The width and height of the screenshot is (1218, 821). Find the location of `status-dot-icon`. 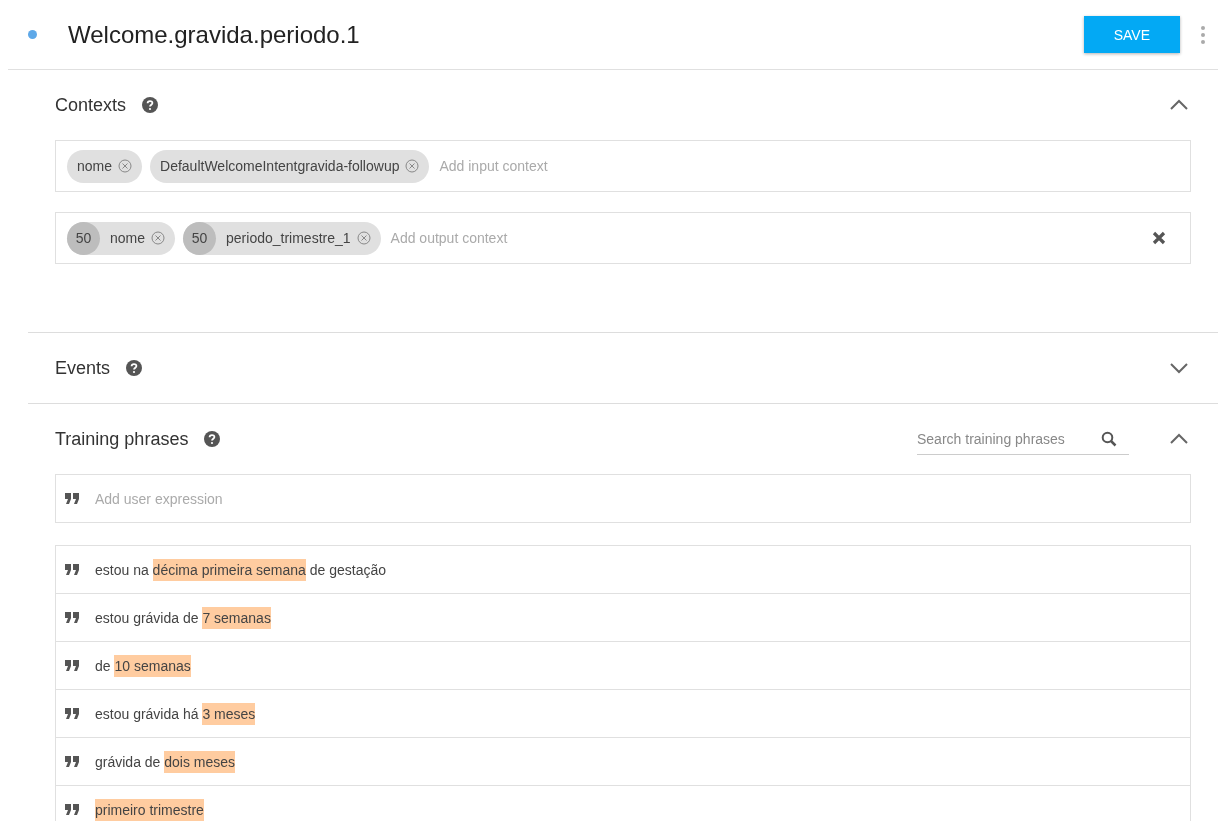

status-dot-icon is located at coordinates (32, 34).